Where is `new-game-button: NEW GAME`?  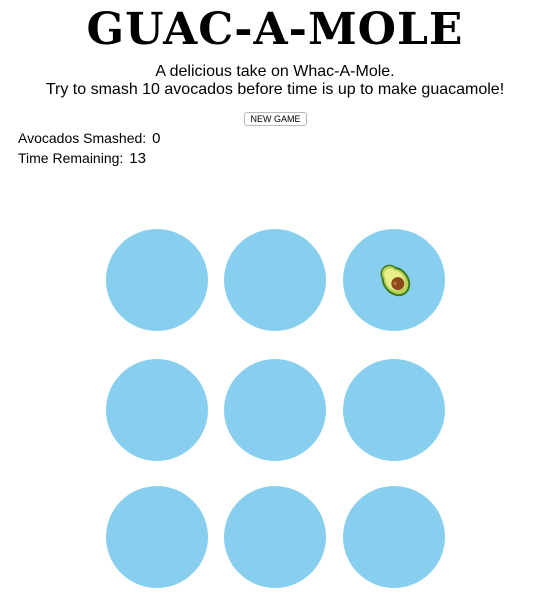
new-game-button: NEW GAME is located at coordinates (275, 119).